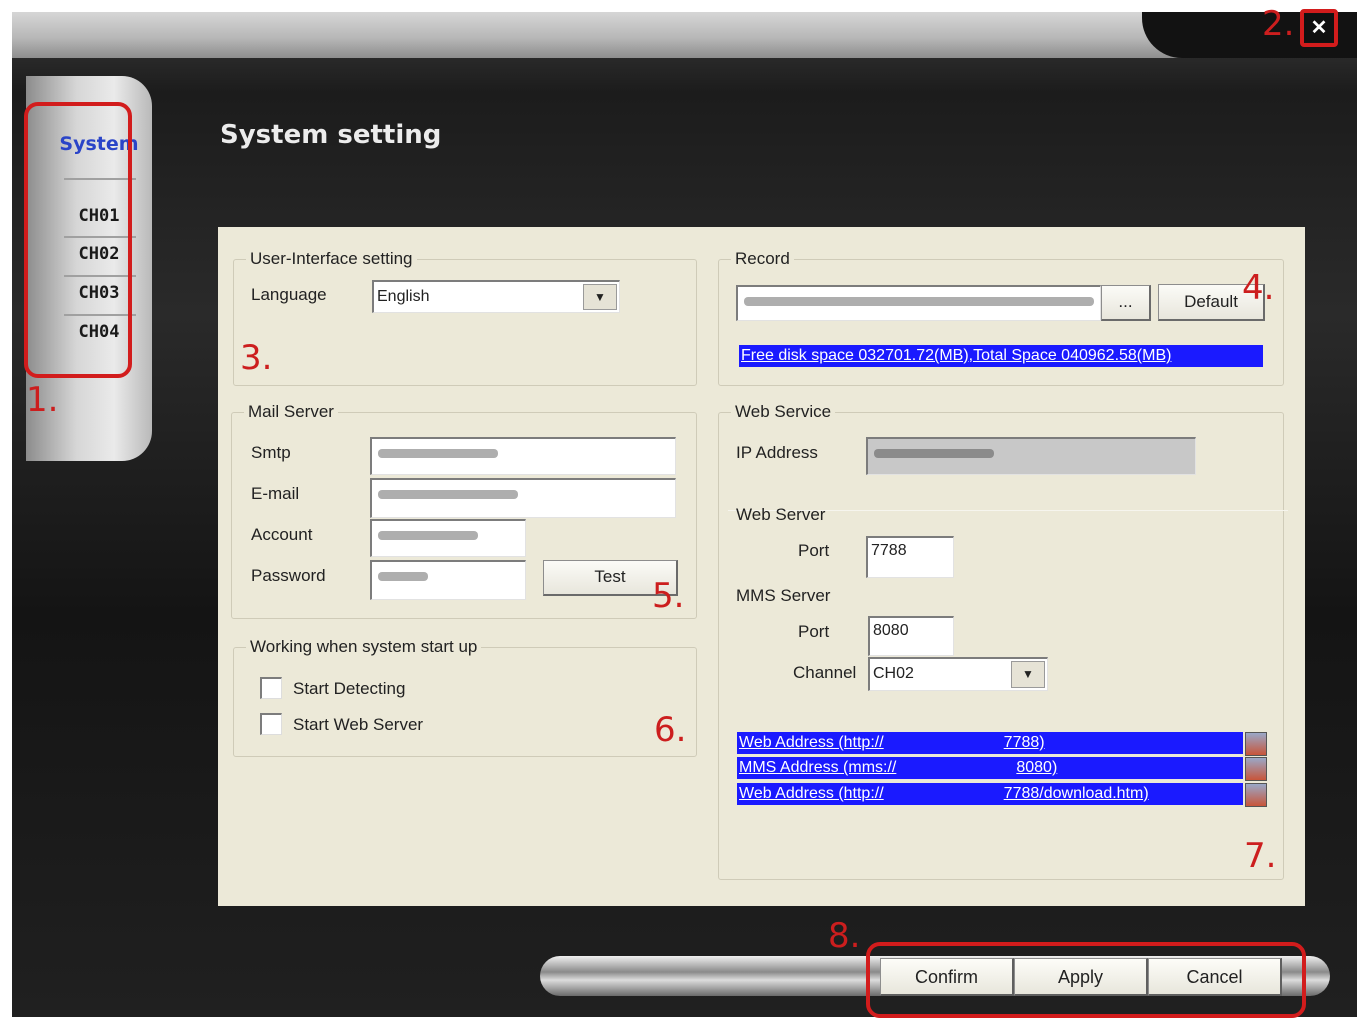 Image resolution: width=1357 pixels, height=1018 pixels. What do you see at coordinates (42, 400) in the screenshot?
I see `annotation-number: 1.` at bounding box center [42, 400].